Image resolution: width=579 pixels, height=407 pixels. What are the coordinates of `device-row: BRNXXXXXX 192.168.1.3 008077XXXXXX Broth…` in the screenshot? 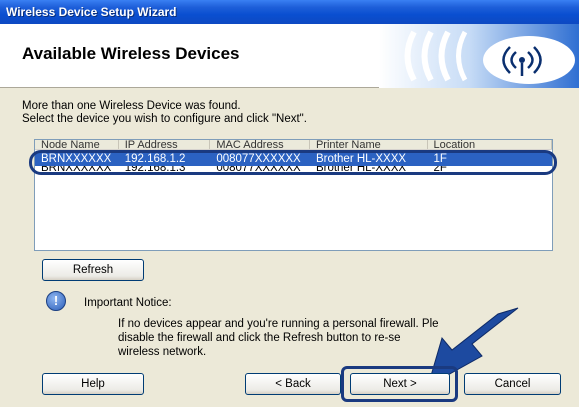 It's located at (293, 169).